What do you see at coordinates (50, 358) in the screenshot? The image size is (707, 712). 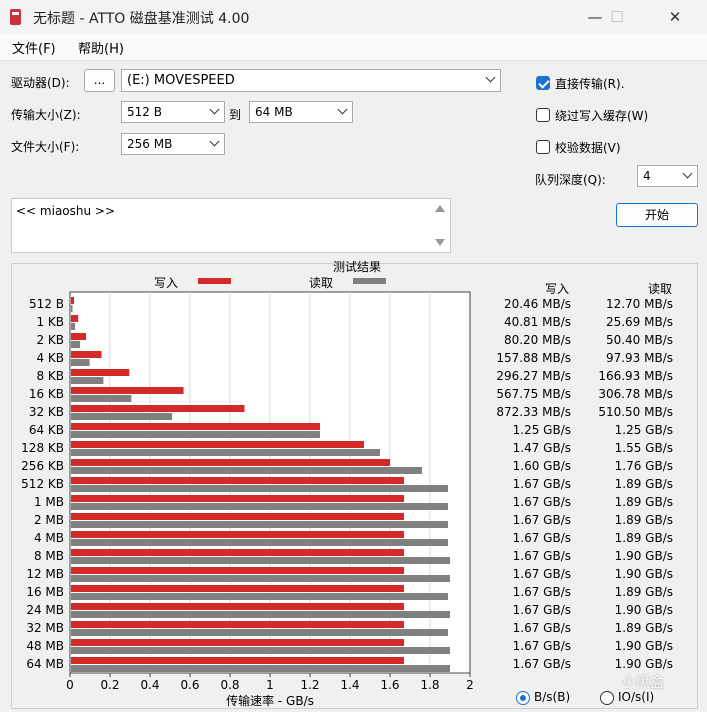 I see `row-label: 4 KB` at bounding box center [50, 358].